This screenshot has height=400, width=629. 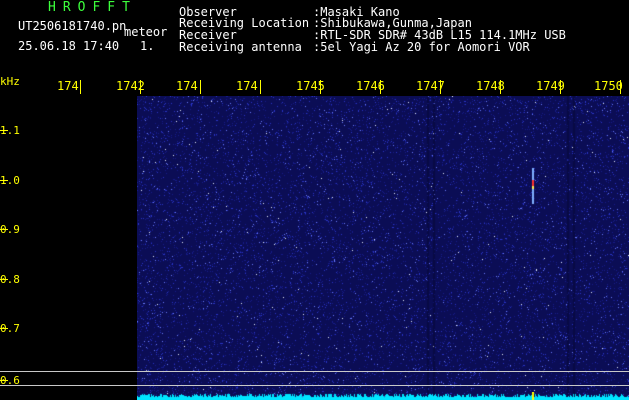 What do you see at coordinates (92, 7) in the screenshot?
I see `station-code: HROFFT` at bounding box center [92, 7].